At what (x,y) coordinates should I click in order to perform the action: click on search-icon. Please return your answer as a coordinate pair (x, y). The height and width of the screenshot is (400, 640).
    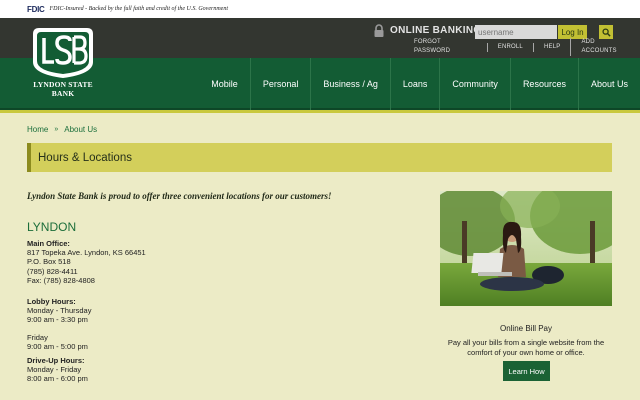
    Looking at the image, I should click on (606, 32).